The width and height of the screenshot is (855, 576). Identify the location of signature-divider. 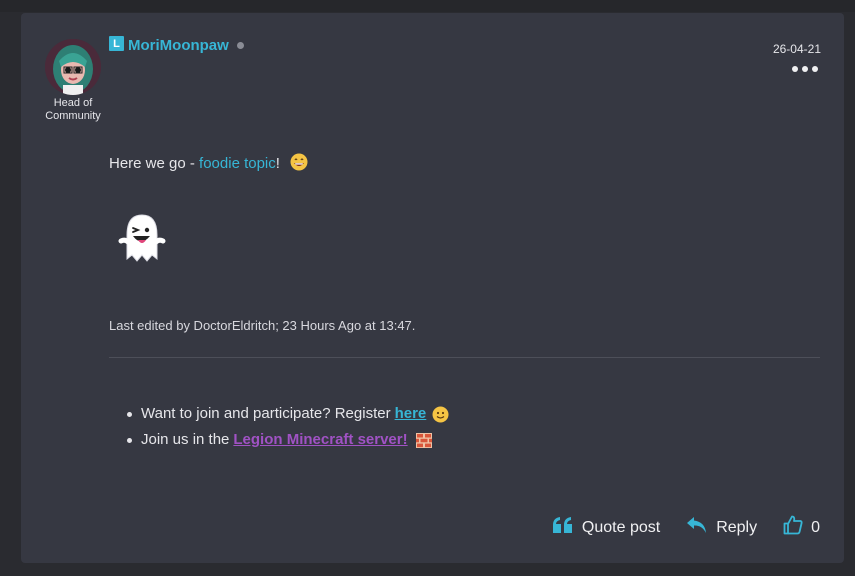
(464, 357).